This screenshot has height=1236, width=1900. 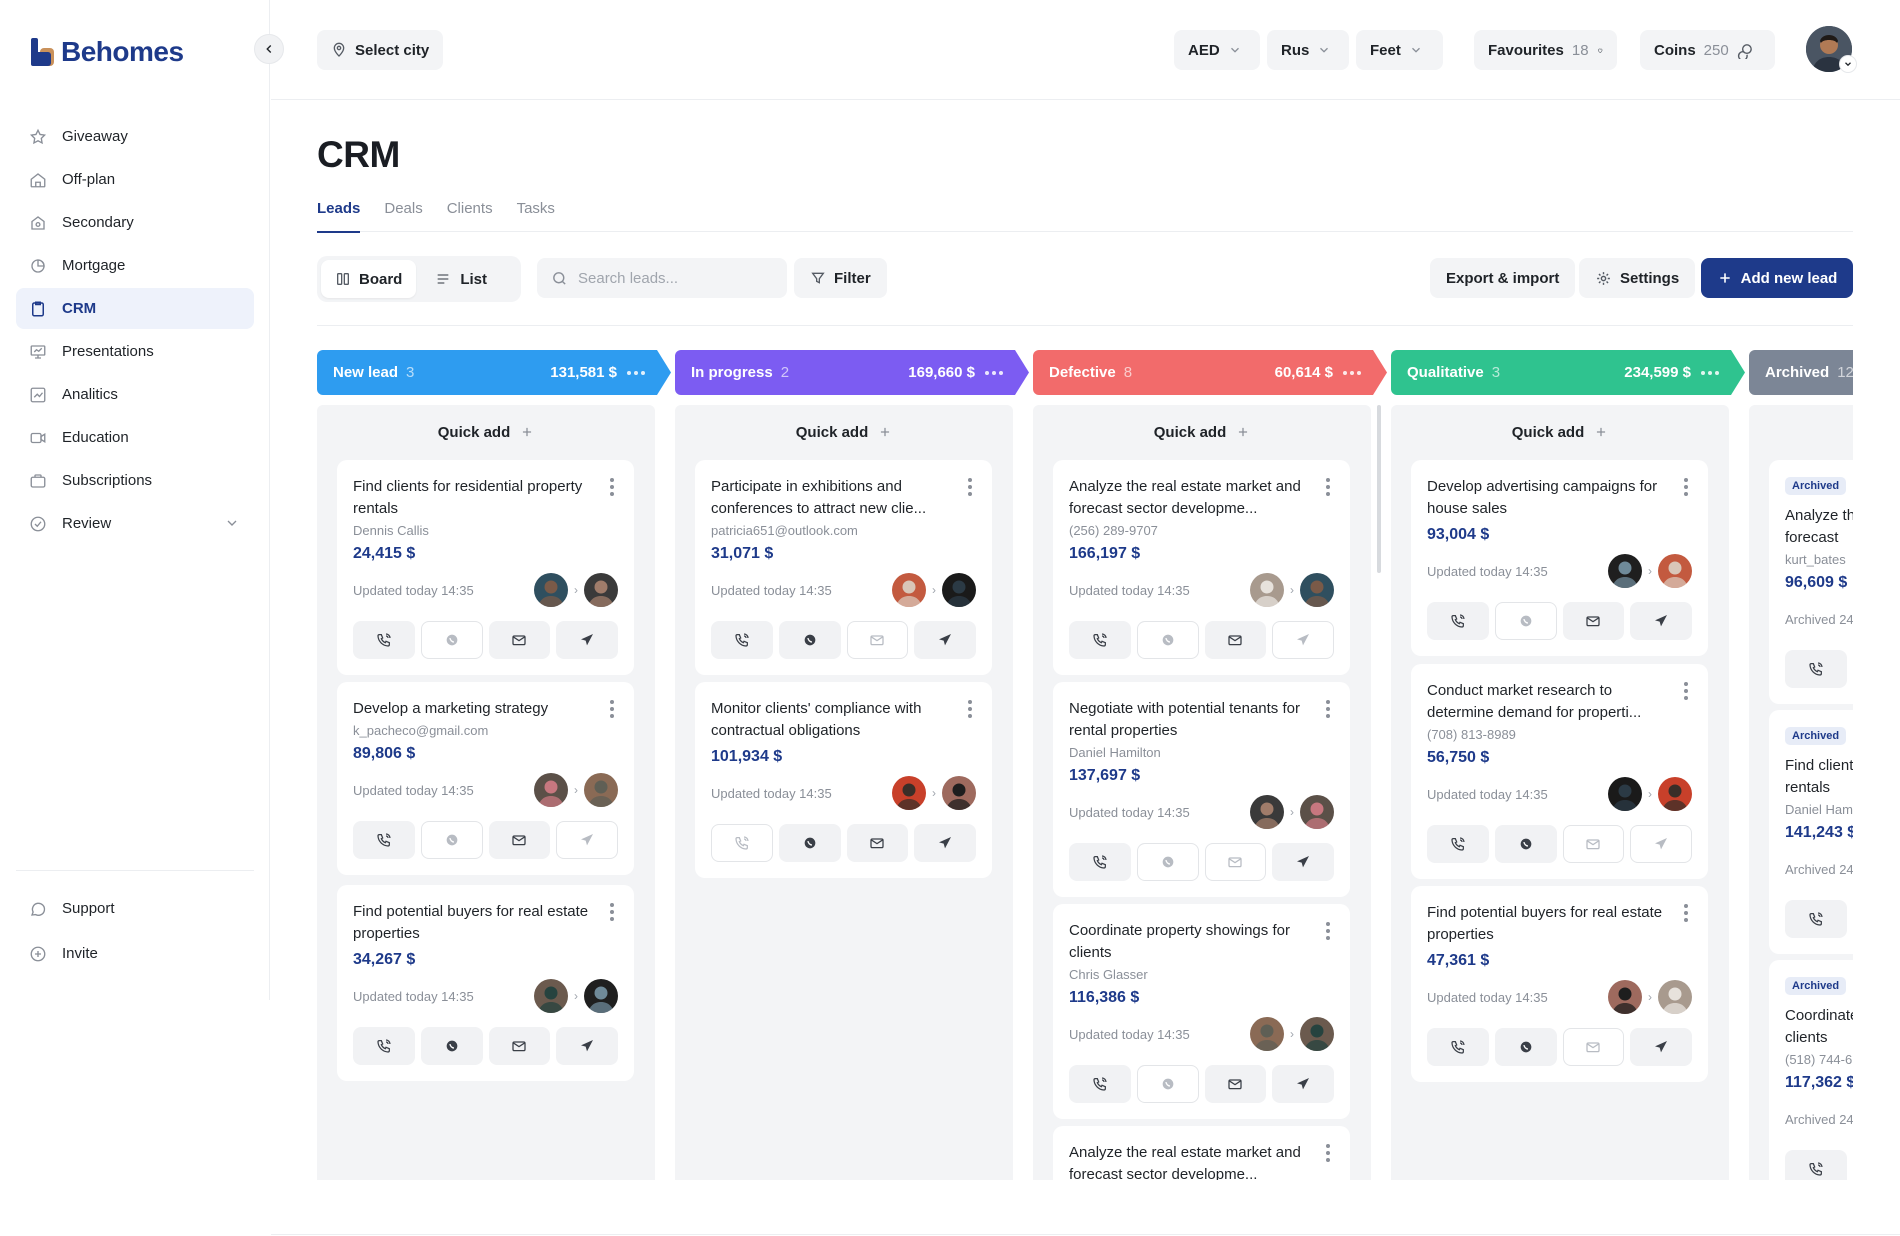 I want to click on column-header: New lead 3 131,581 $, so click(x=494, y=372).